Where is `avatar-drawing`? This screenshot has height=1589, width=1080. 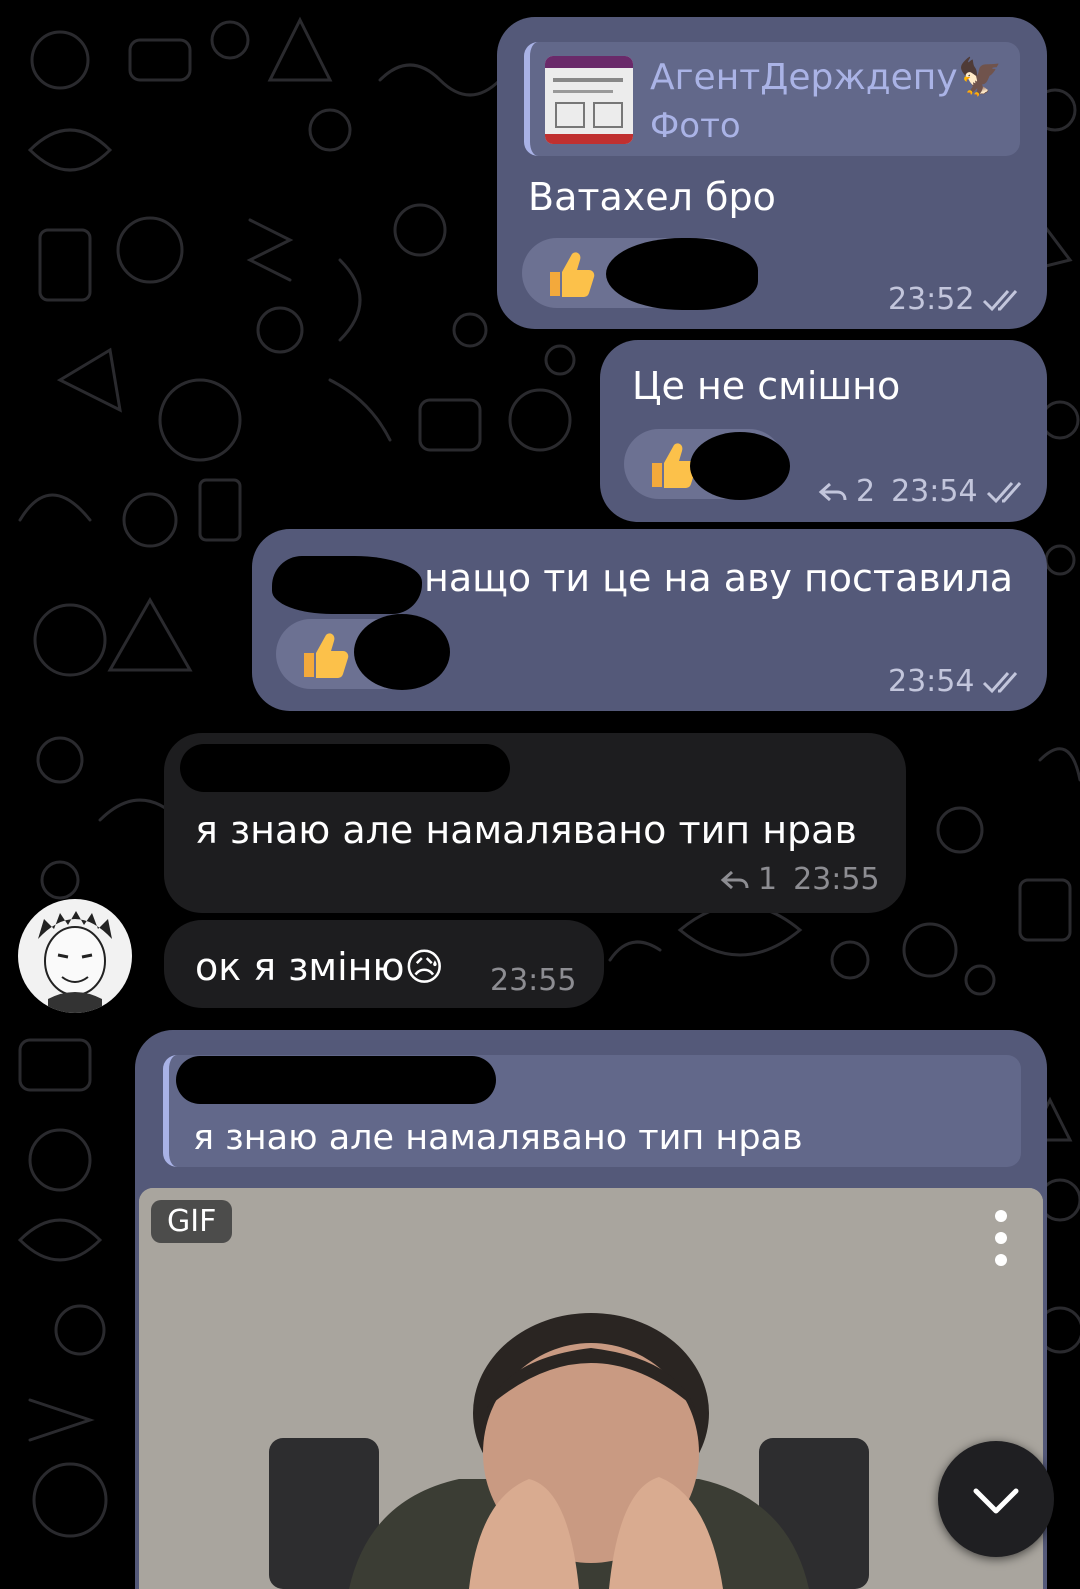 avatar-drawing is located at coordinates (75, 962).